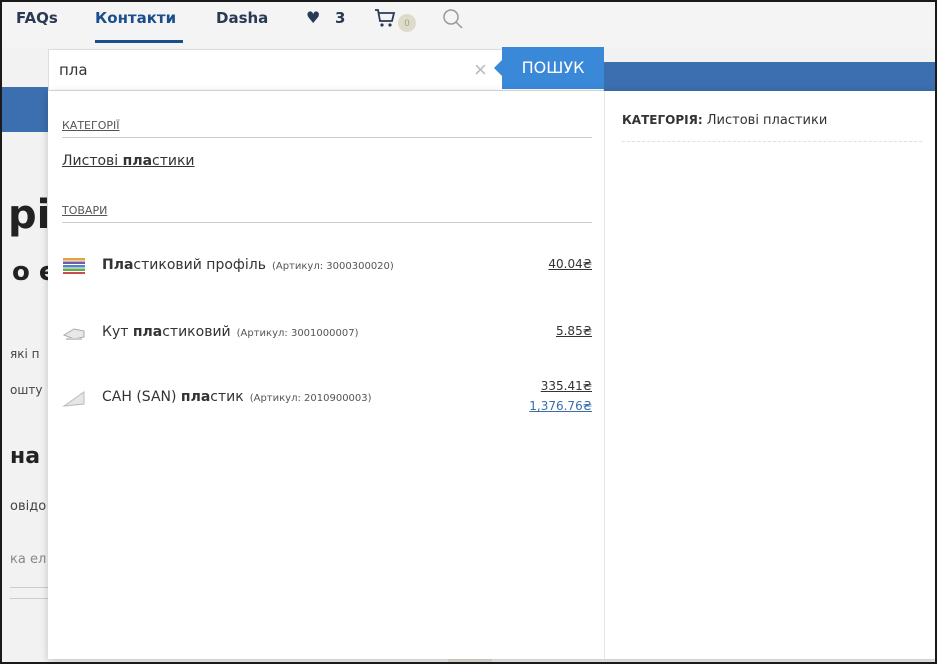 The width and height of the screenshot is (937, 664). What do you see at coordinates (139, 41) in the screenshot?
I see `active-nav-underline` at bounding box center [139, 41].